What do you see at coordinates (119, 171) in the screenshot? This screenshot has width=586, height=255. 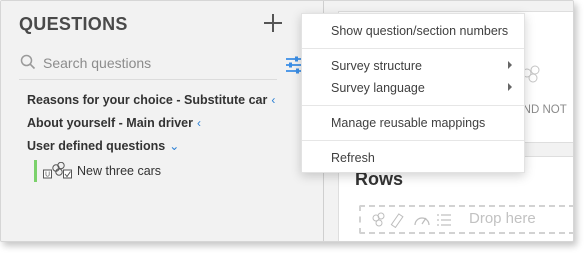 I see `question-label: New three cars` at bounding box center [119, 171].